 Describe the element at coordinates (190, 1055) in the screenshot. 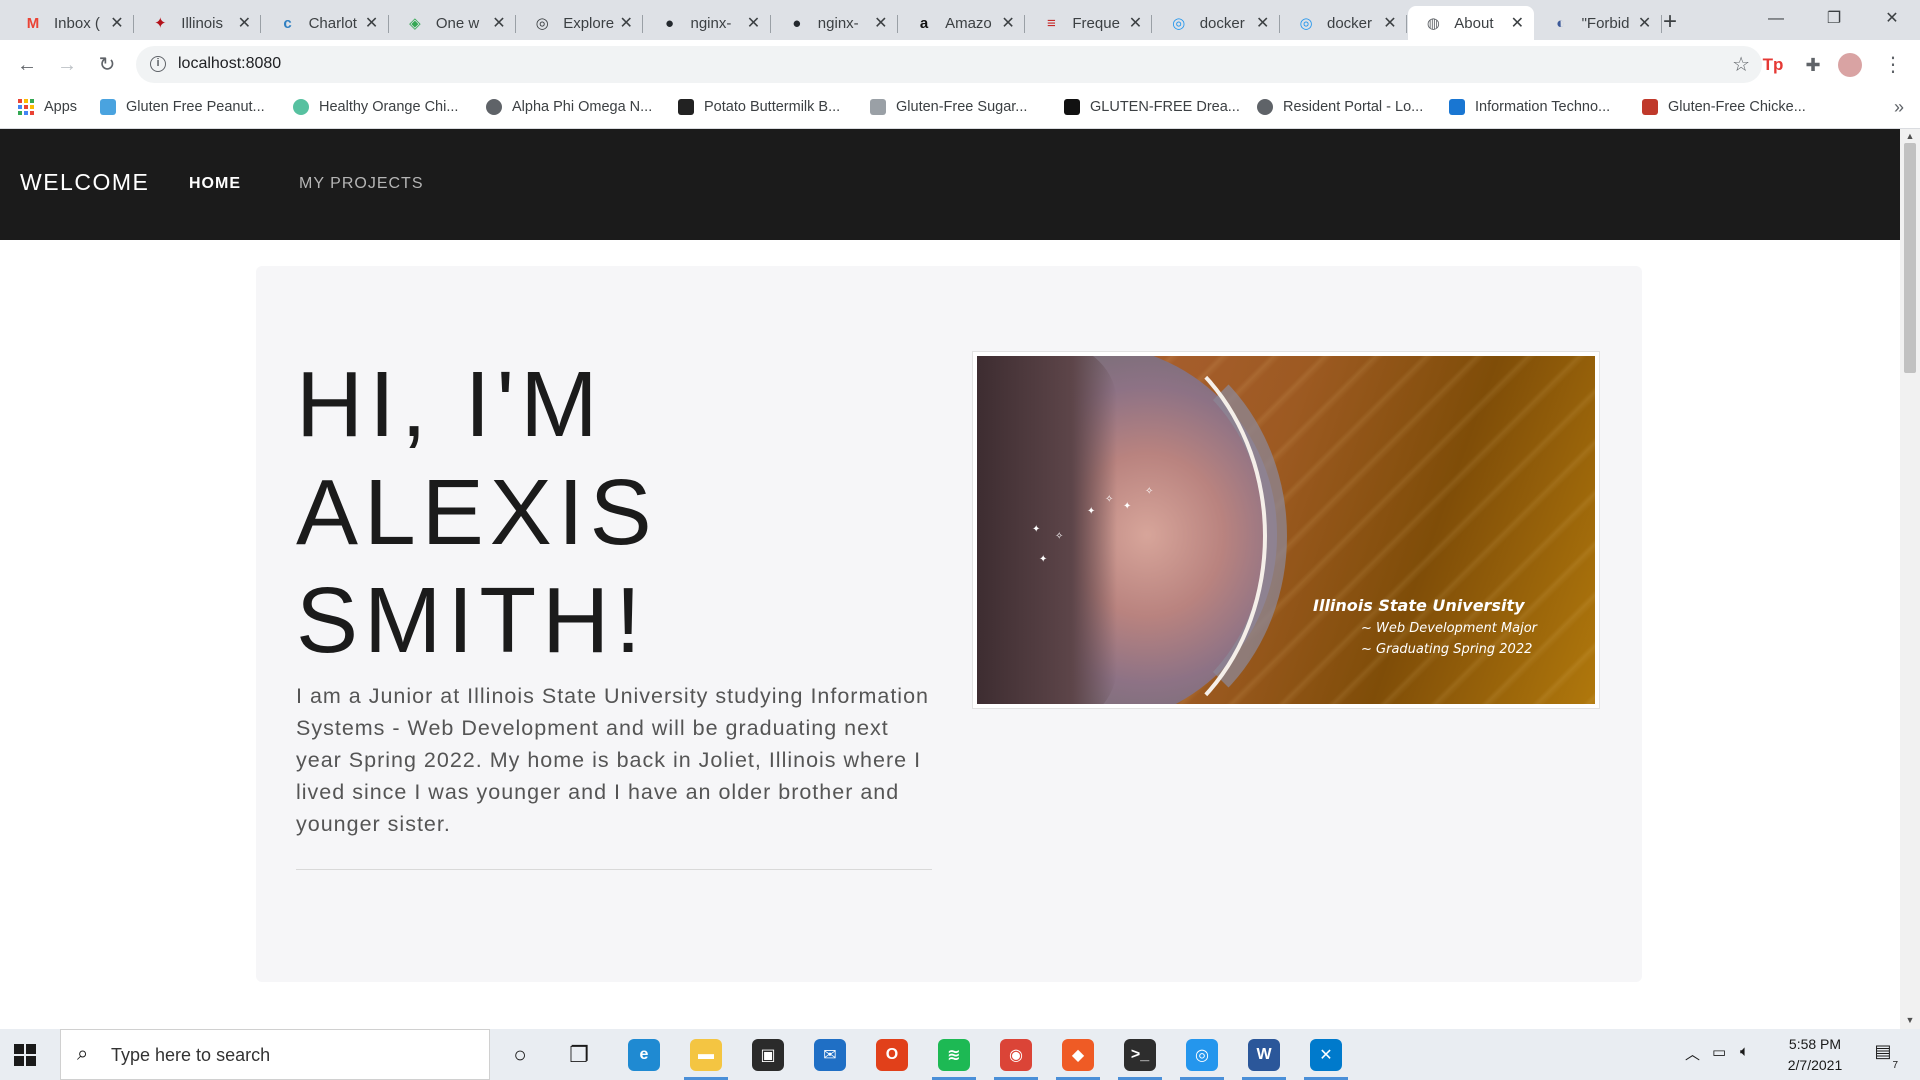

I see `taskbar-search-placeholder: Type here to search` at that location.